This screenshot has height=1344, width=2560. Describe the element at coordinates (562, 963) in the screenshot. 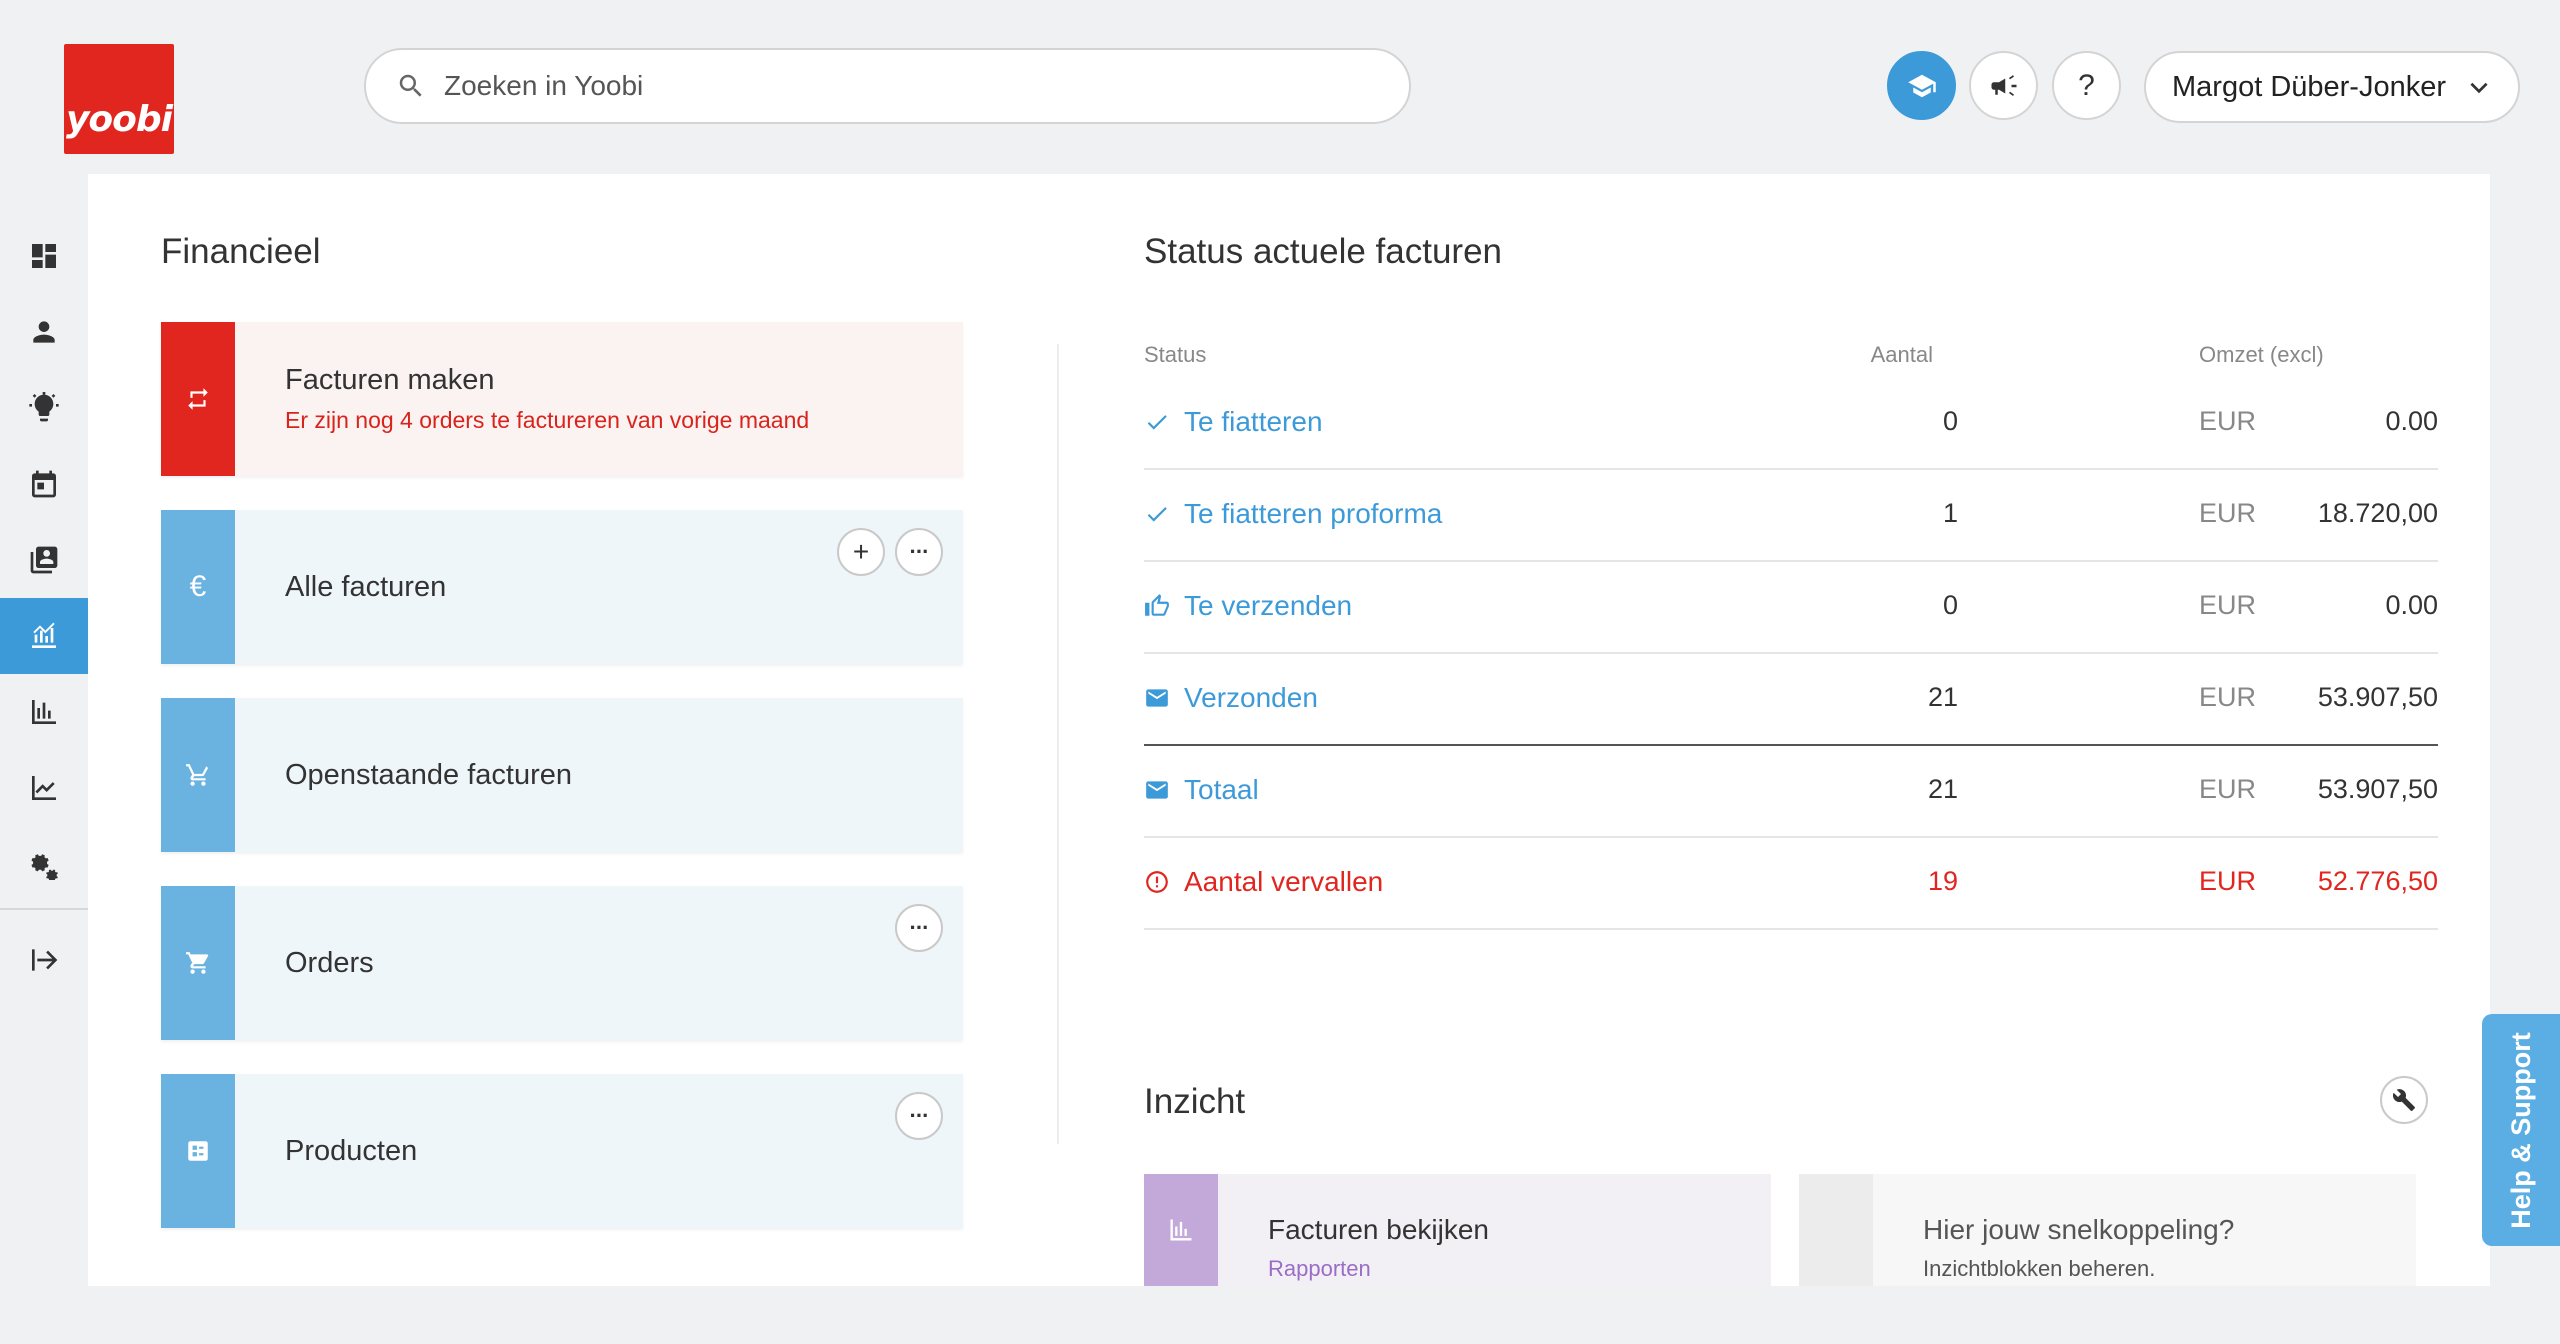

I see `tile-orders: Orders ···` at that location.